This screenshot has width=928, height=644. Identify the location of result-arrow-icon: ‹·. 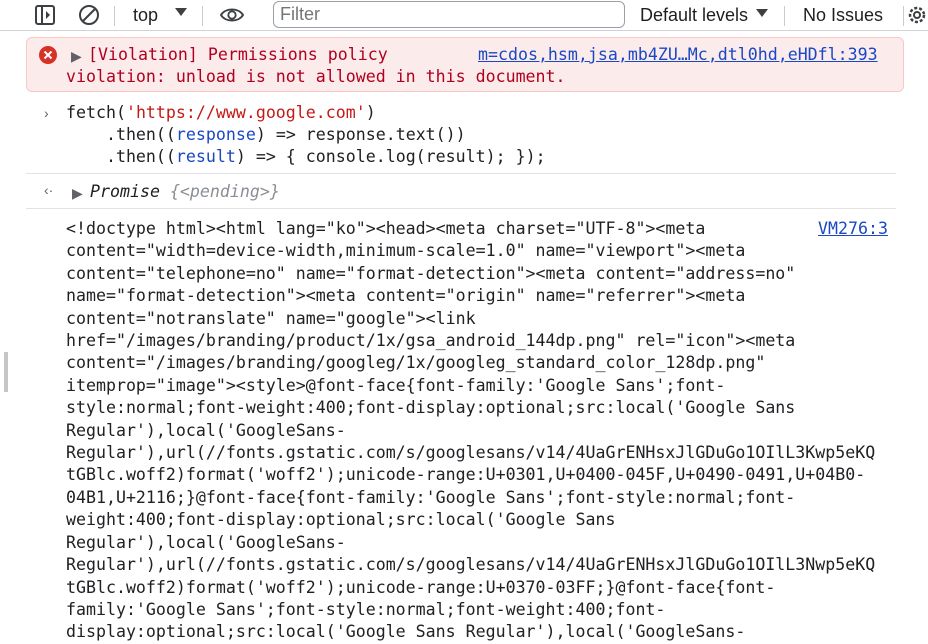
(49, 190).